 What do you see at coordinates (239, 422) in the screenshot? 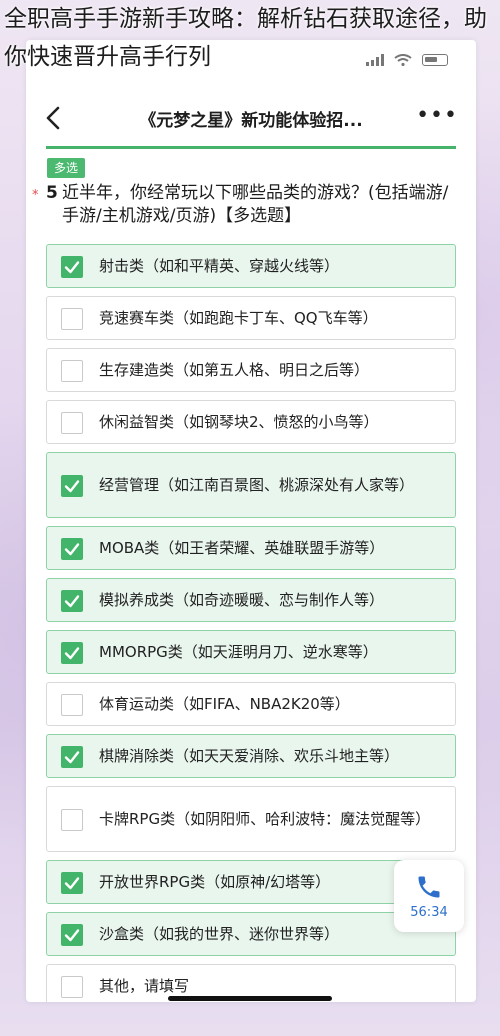
I see `option-label: 休闲益智类（如钢琴块2、愤怒的小鸟等）` at bounding box center [239, 422].